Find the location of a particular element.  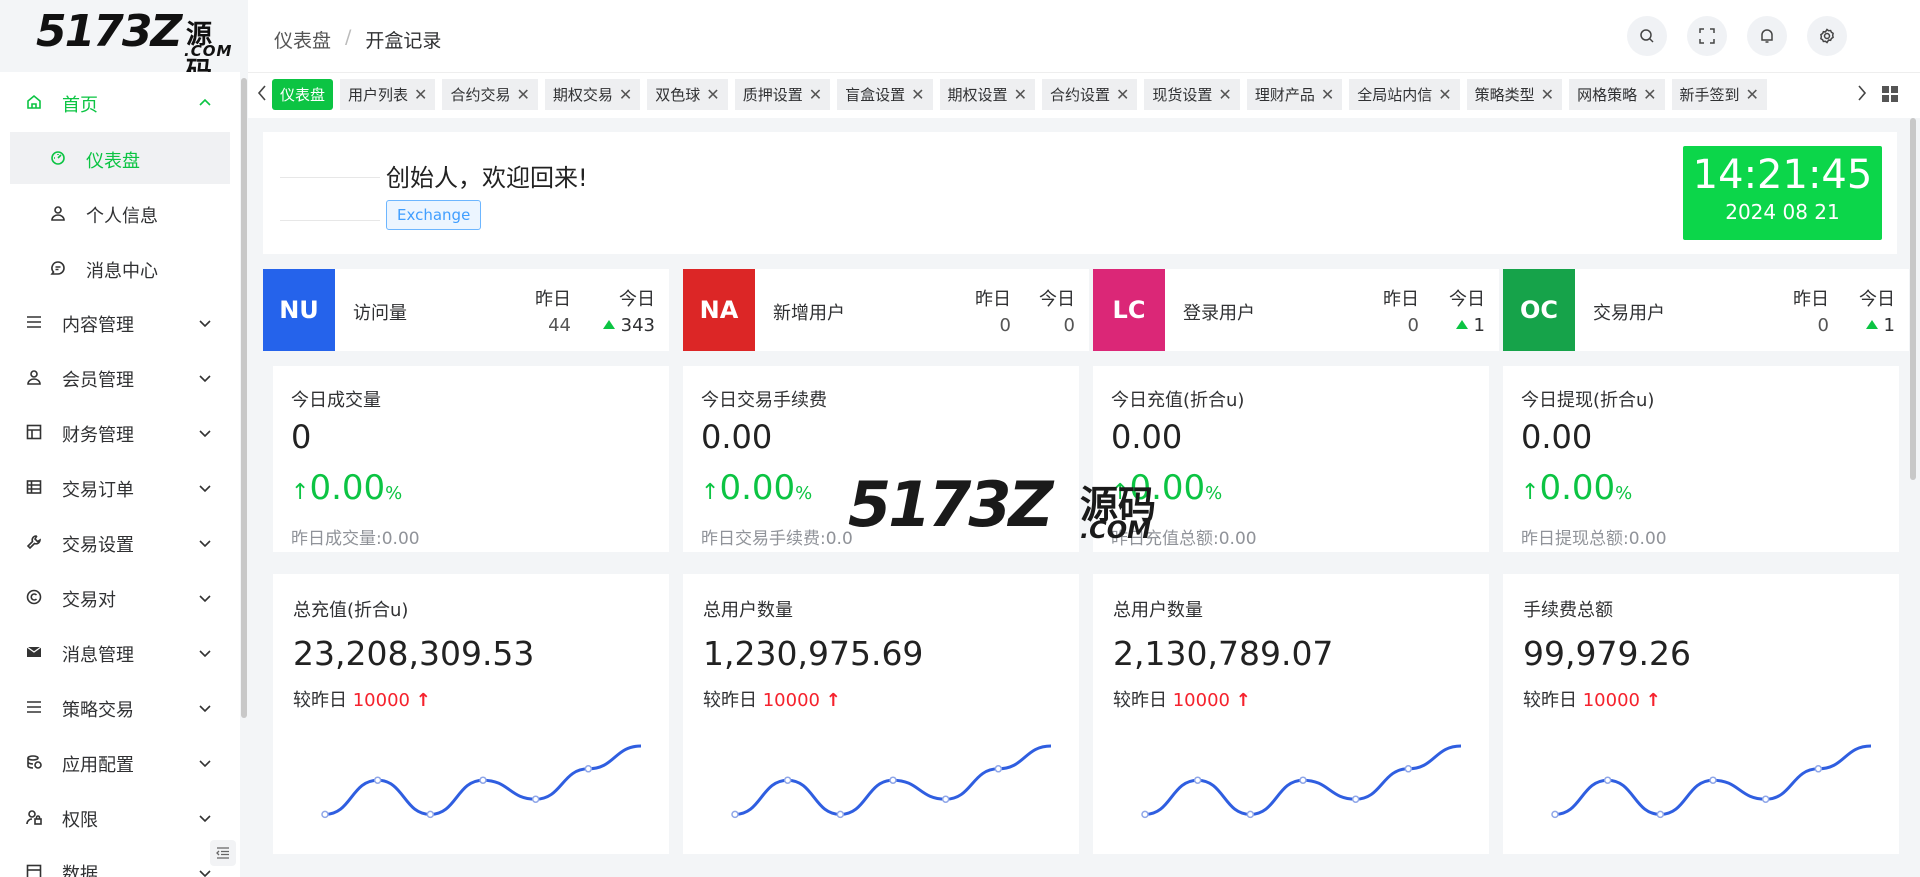

tab-site-messages: 全局站内信 ✕ is located at coordinates (1404, 94).